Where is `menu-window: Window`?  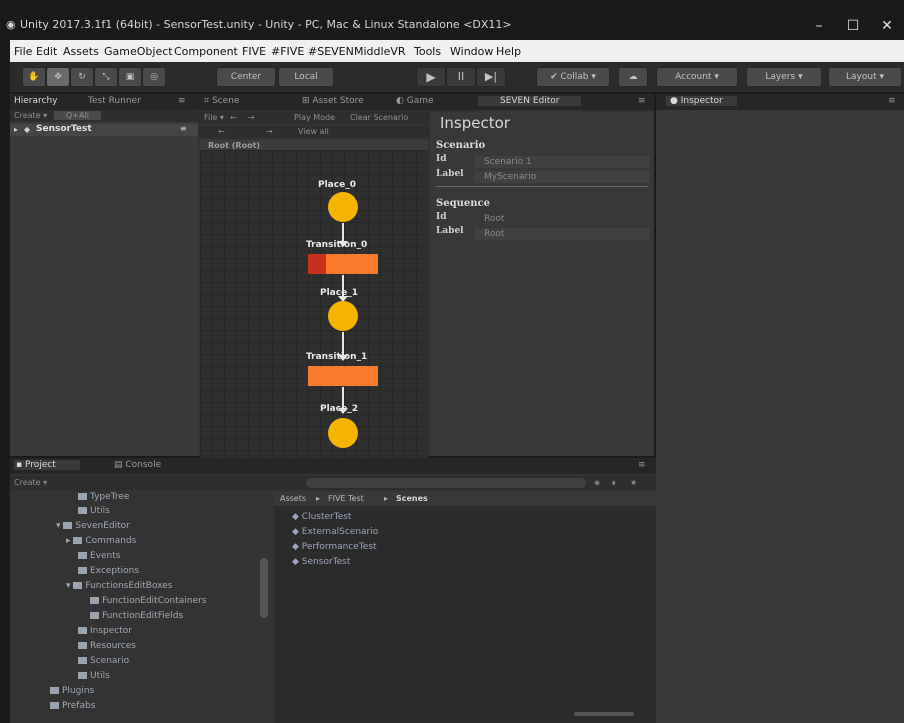 menu-window: Window is located at coordinates (471, 51).